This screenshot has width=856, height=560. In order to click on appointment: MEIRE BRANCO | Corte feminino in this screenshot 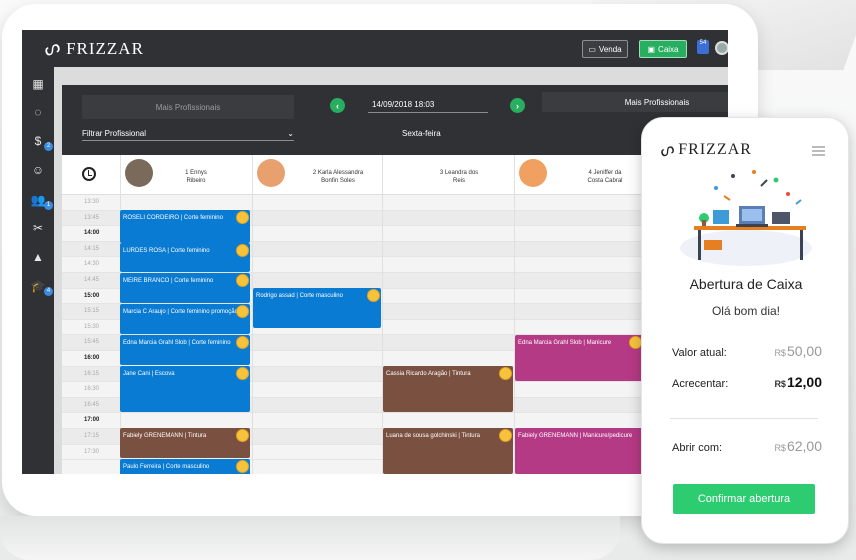, I will do `click(185, 288)`.